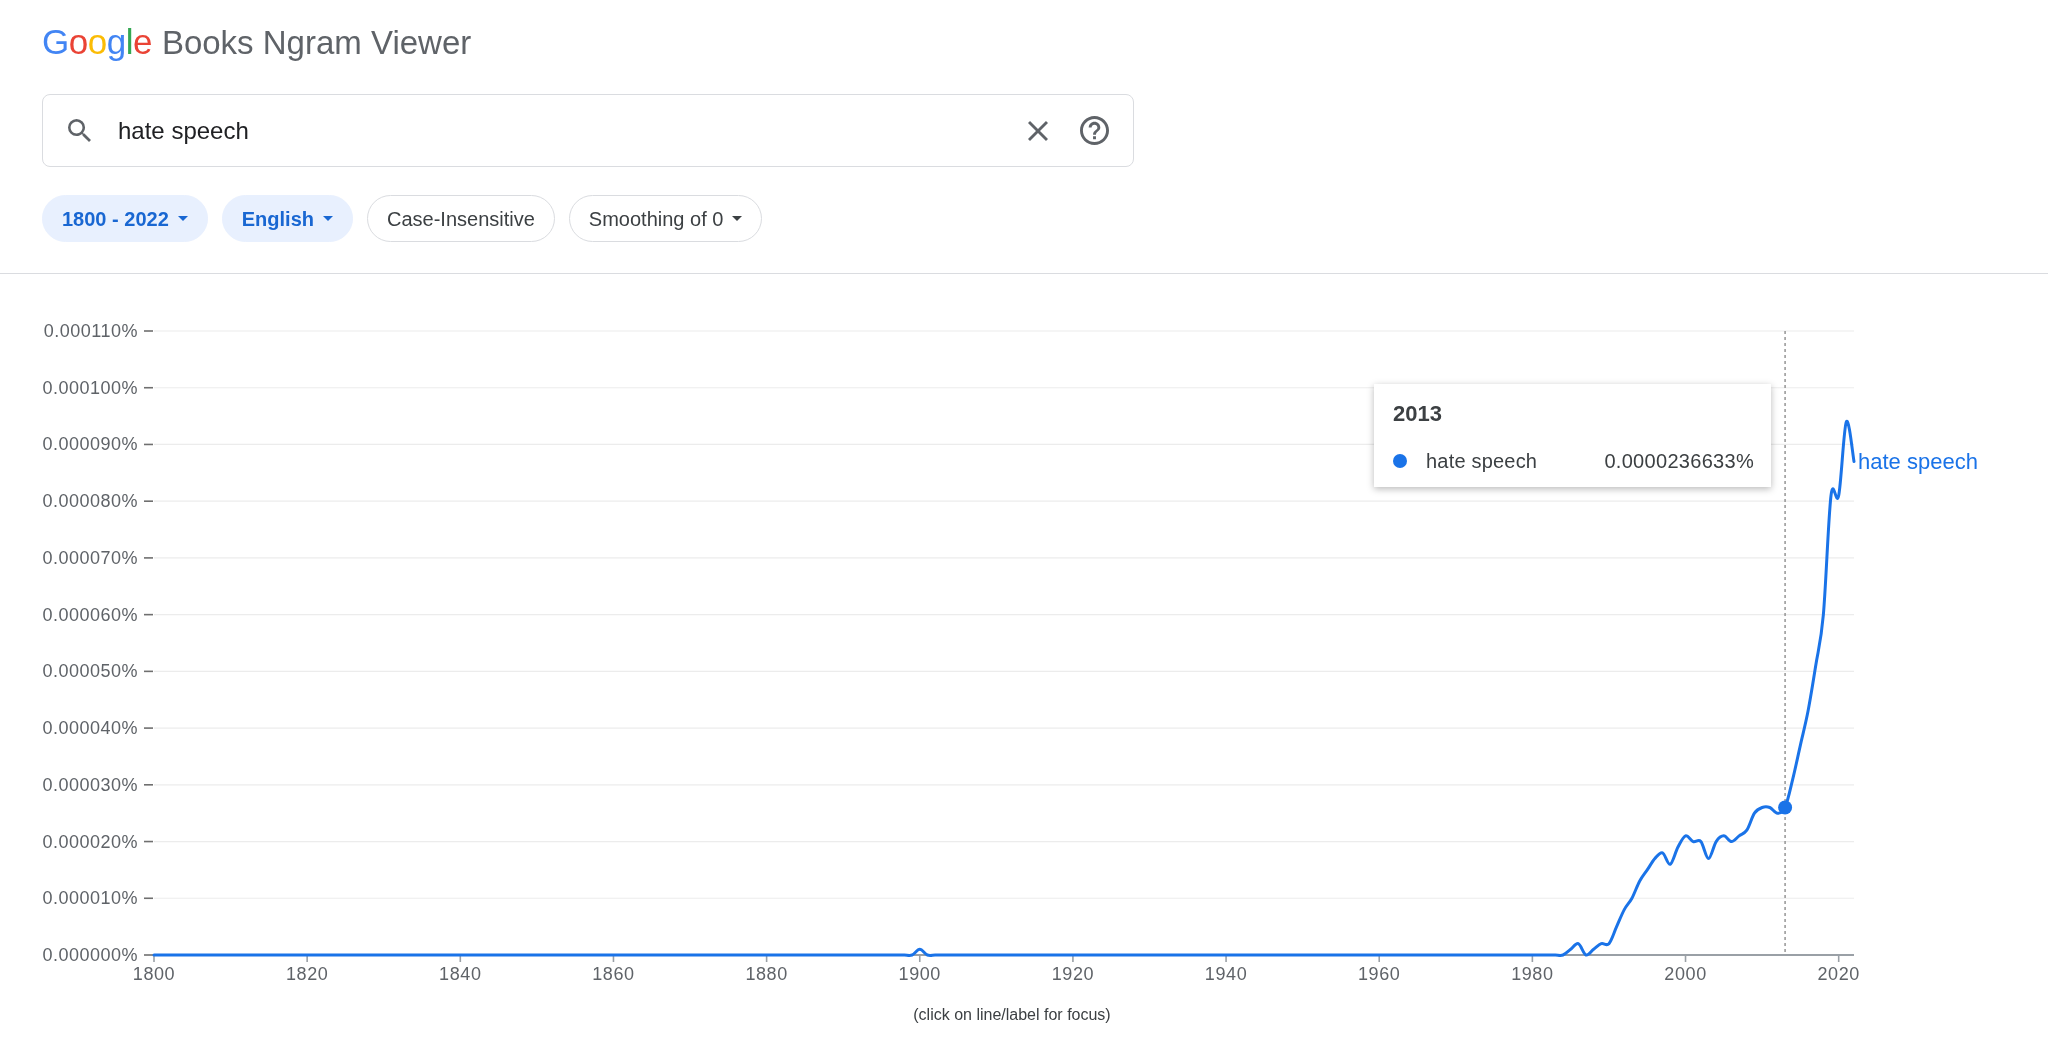 The height and width of the screenshot is (1054, 2048). What do you see at coordinates (573, 130) in the screenshot?
I see `search-input: hate speech` at bounding box center [573, 130].